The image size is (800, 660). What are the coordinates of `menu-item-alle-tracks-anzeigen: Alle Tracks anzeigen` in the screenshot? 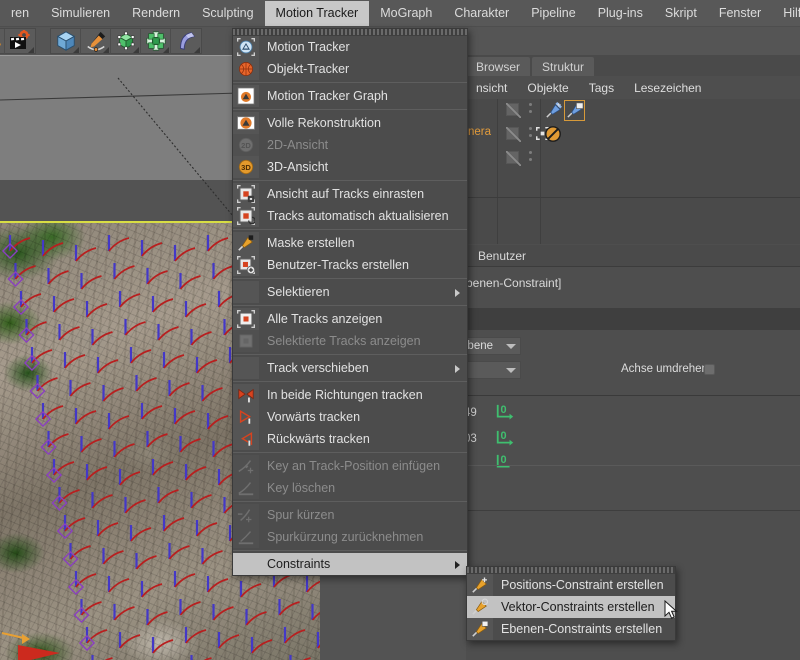 It's located at (350, 319).